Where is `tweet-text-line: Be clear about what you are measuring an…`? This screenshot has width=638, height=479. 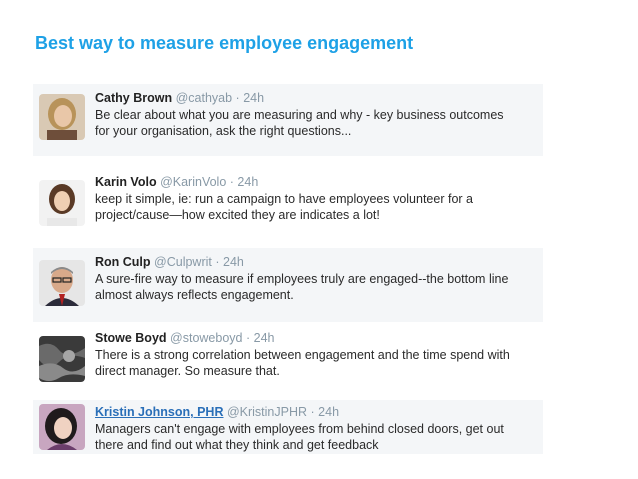
tweet-text-line: Be clear about what you are measuring an… is located at coordinates (299, 115).